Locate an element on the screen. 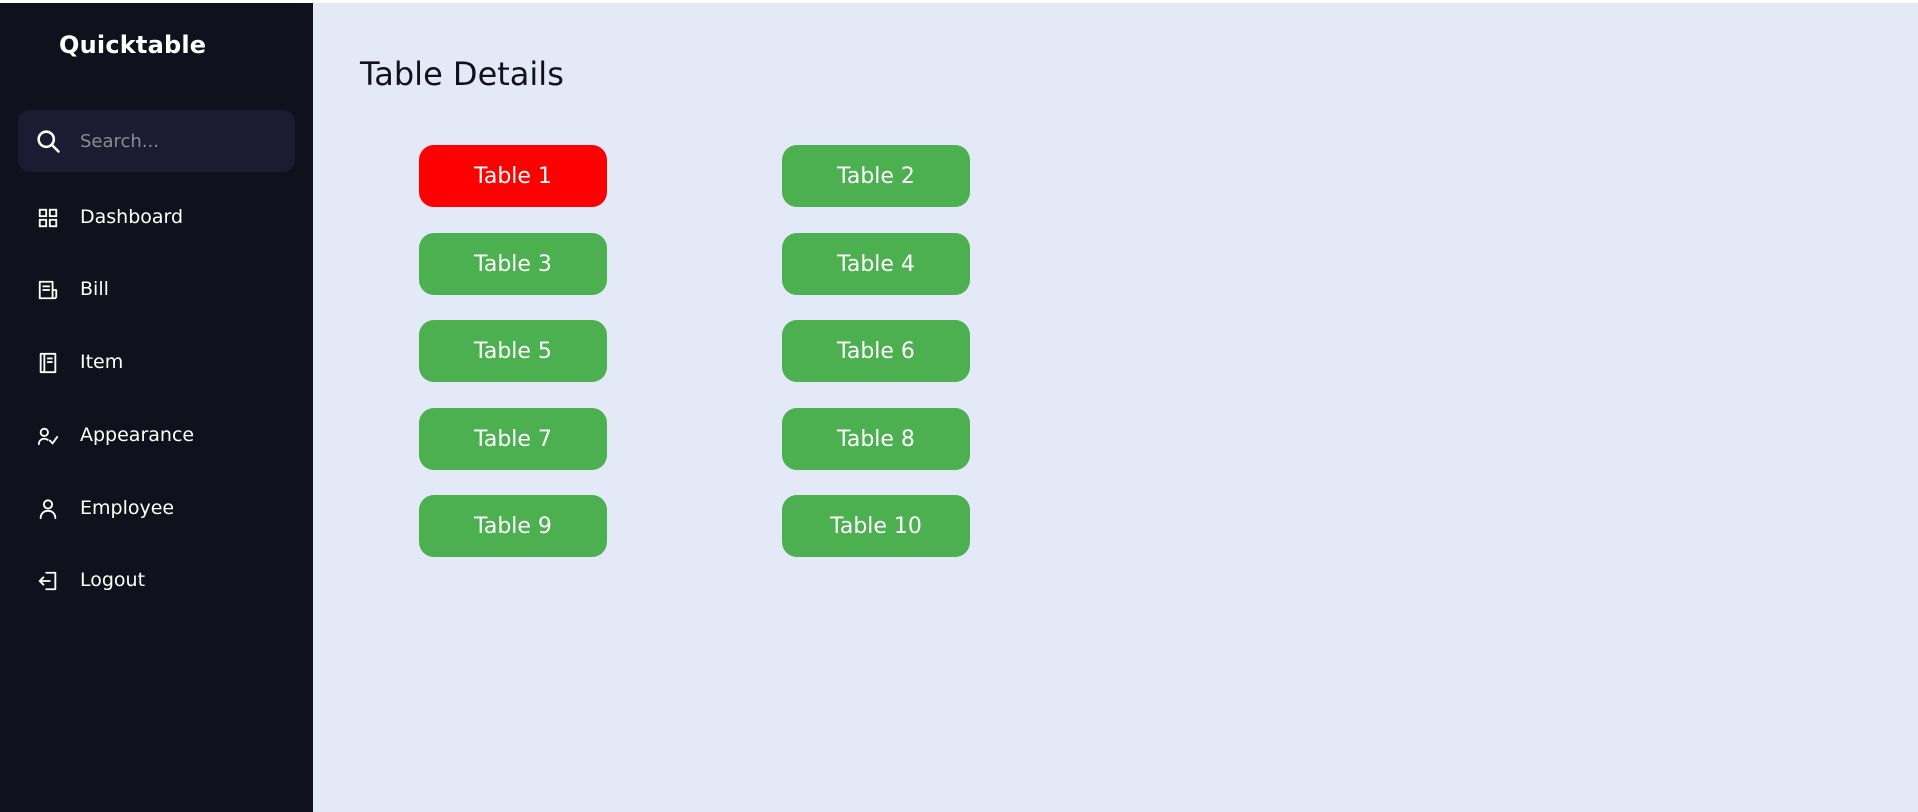 The height and width of the screenshot is (812, 1918). sidebar-item-item: Item is located at coordinates (156, 363).